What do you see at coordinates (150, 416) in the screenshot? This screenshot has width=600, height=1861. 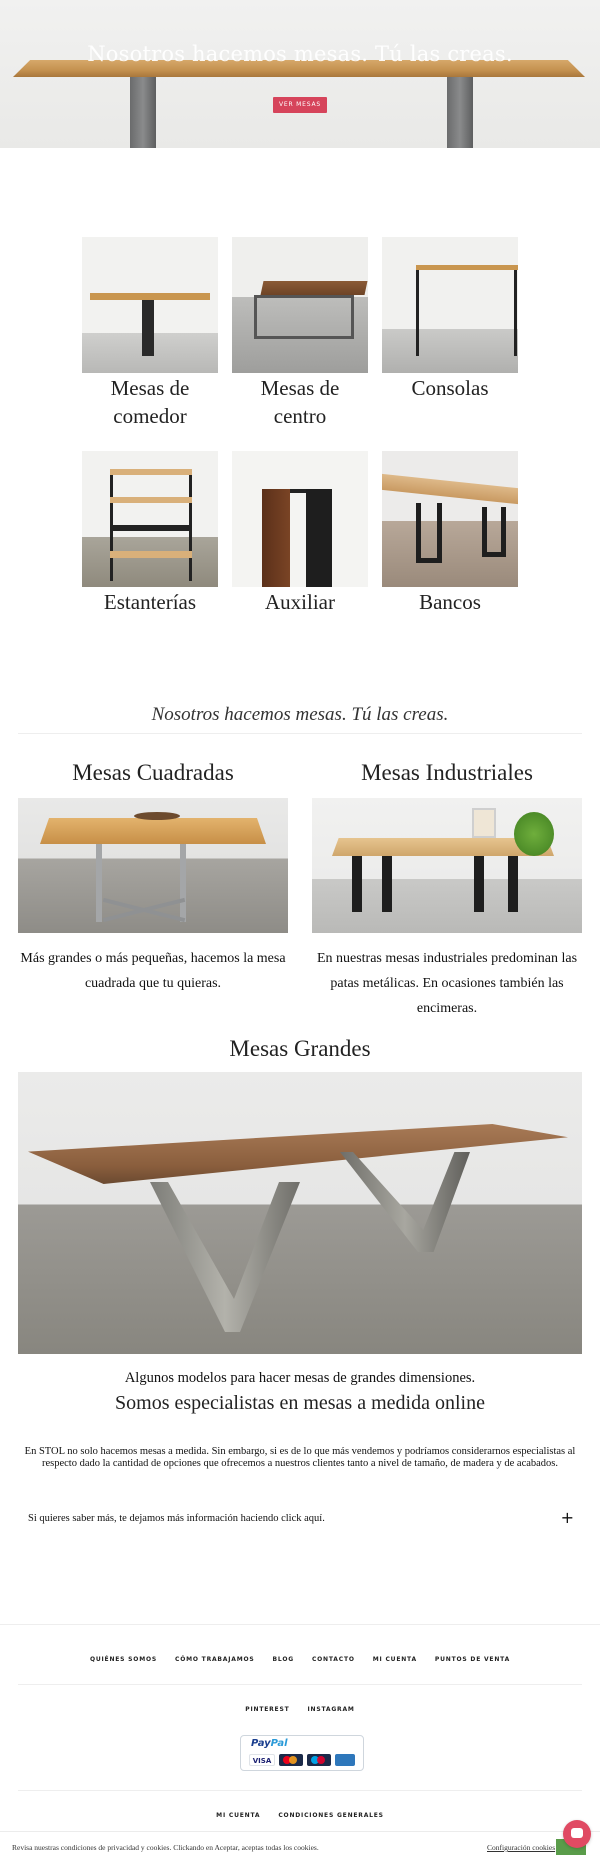 I see `category-label-line: comedor` at bounding box center [150, 416].